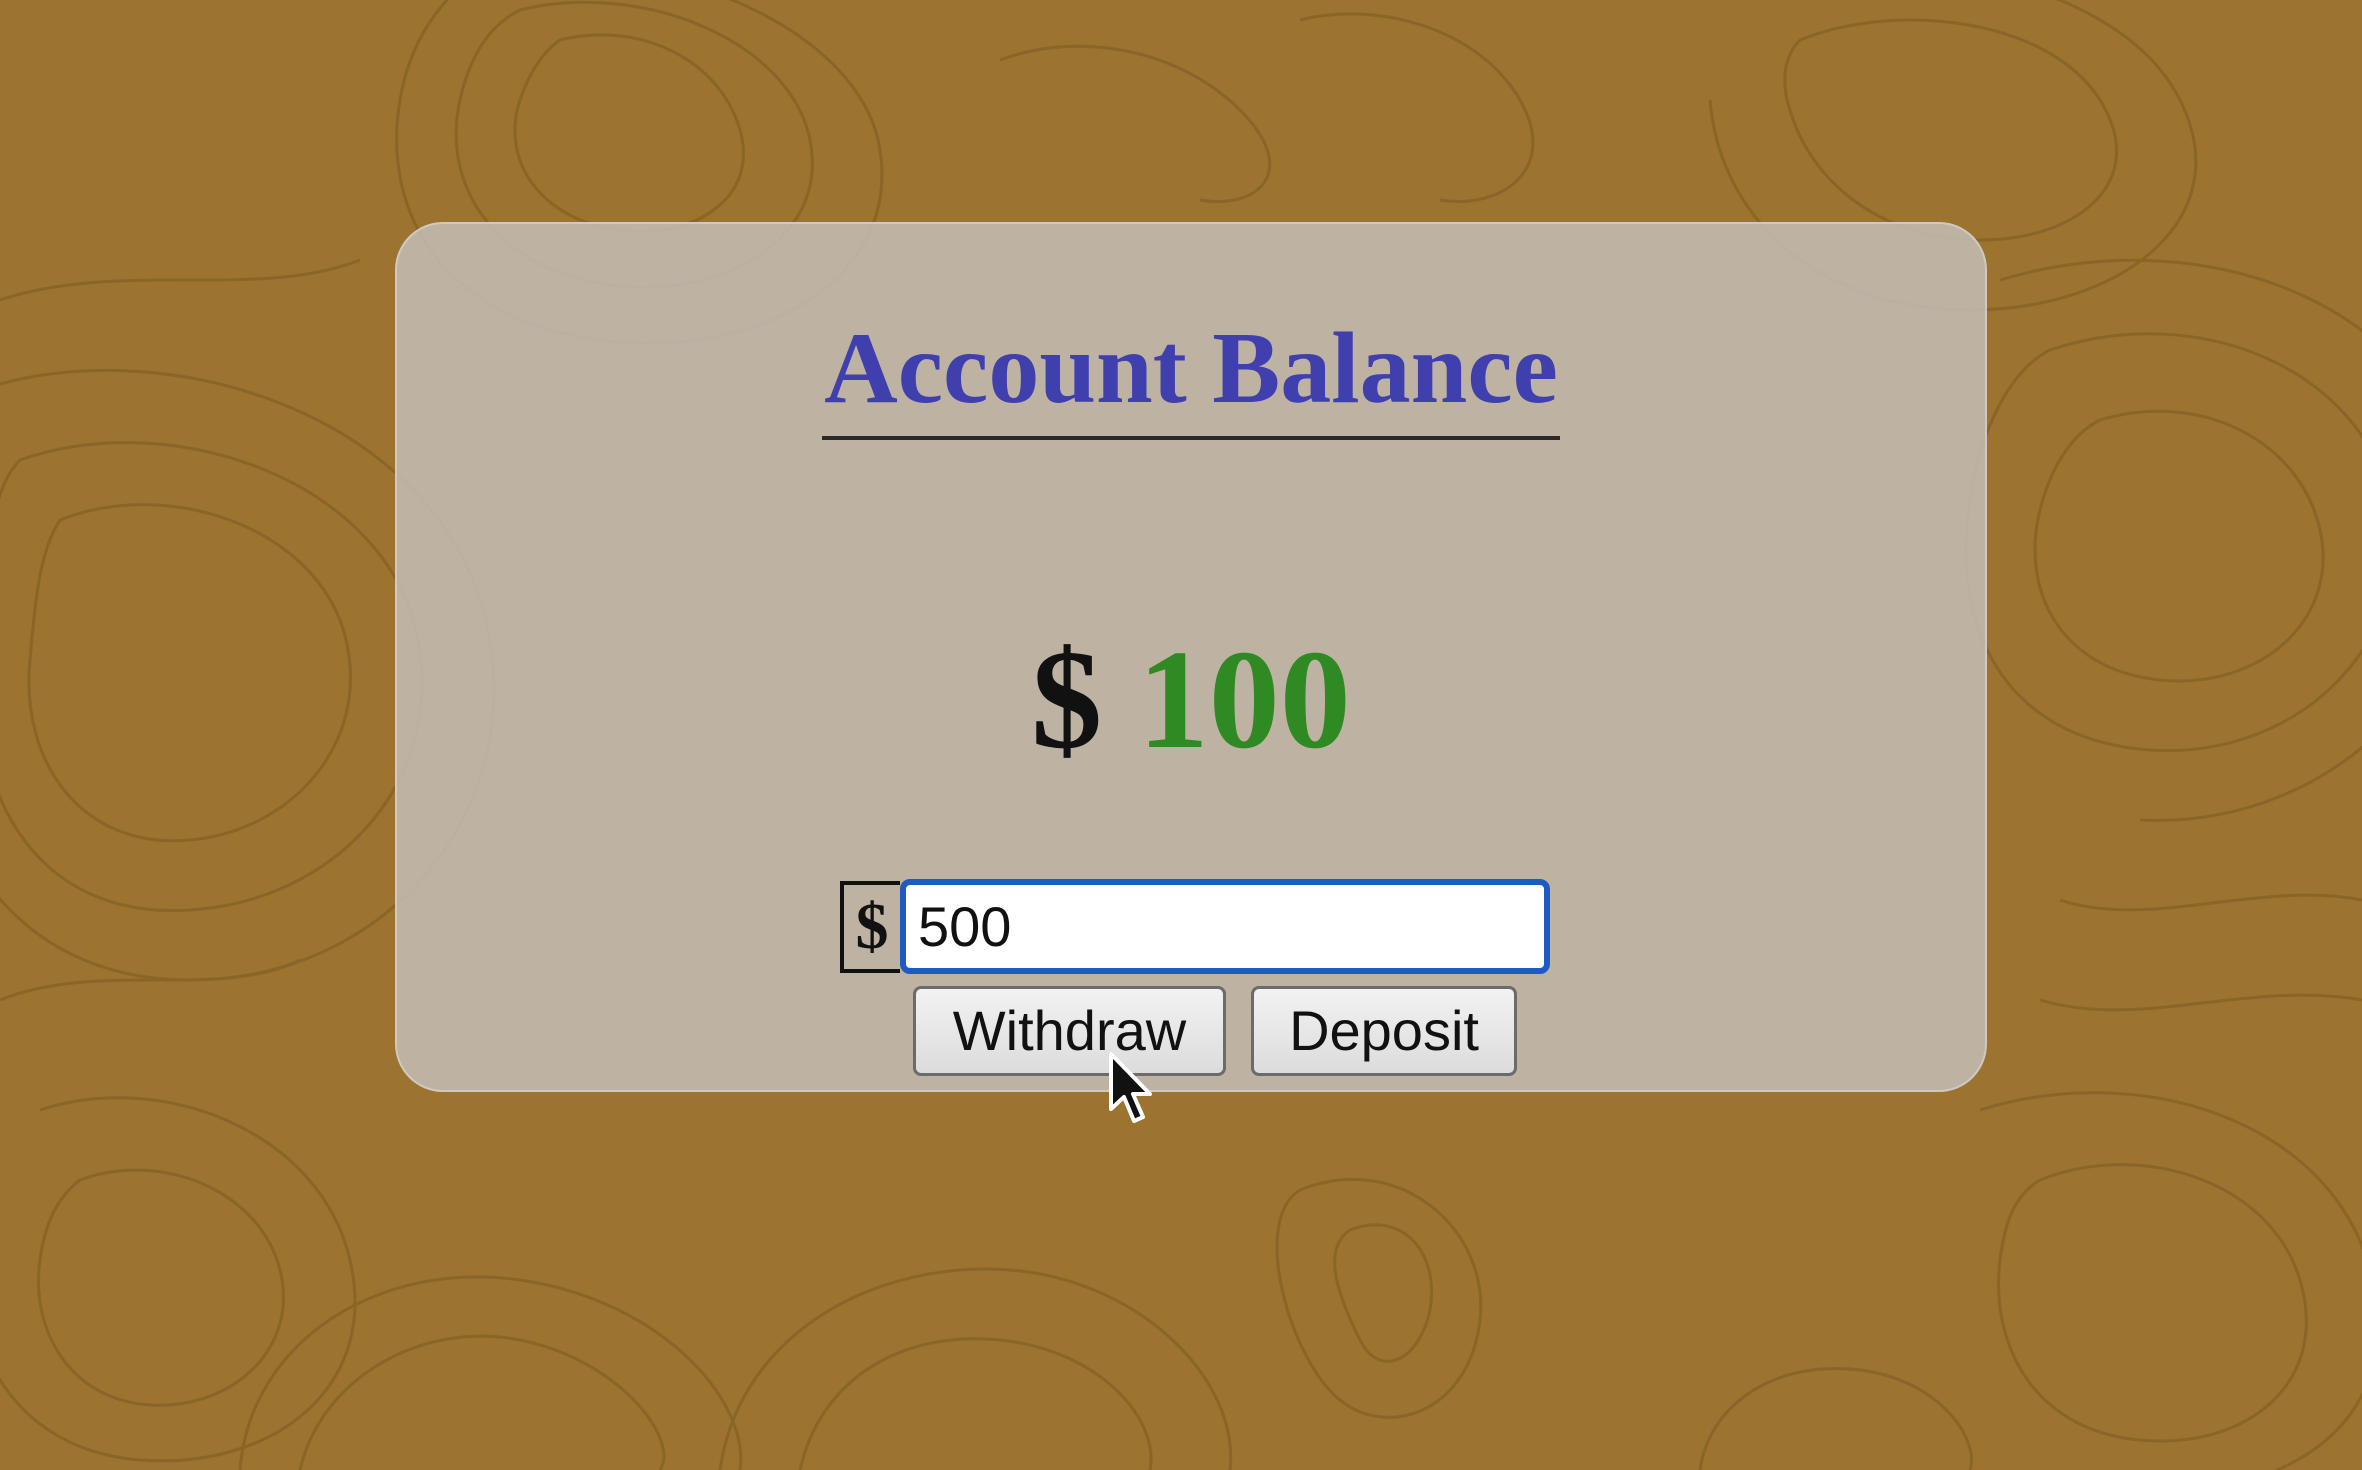 The height and width of the screenshot is (1470, 2362). I want to click on page-title: Account Balance, so click(1191, 376).